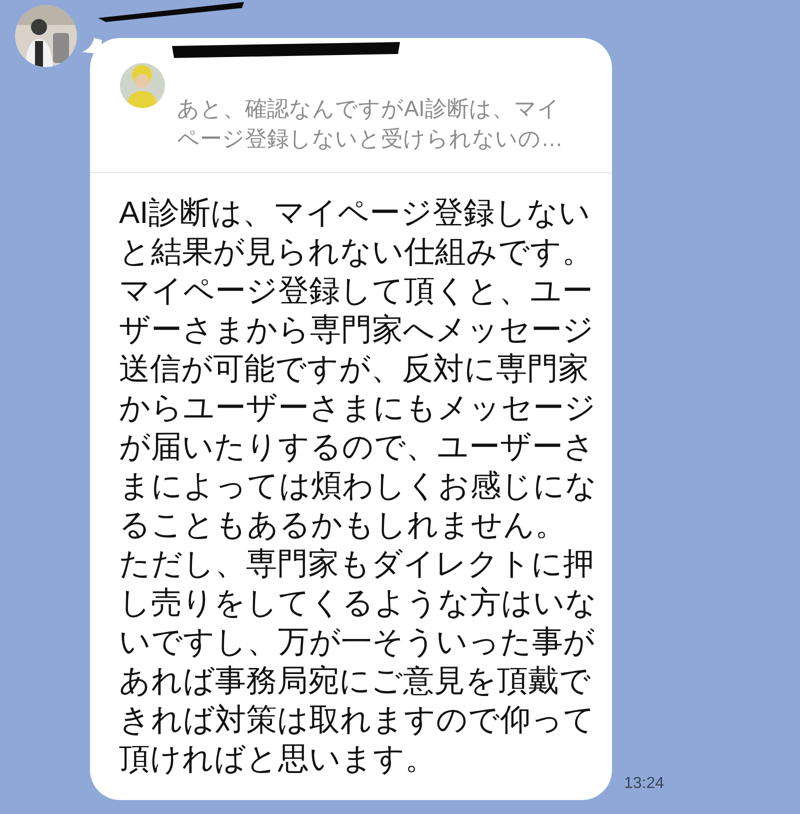 This screenshot has width=800, height=814. Describe the element at coordinates (644, 784) in the screenshot. I see `timestamp: 13:24` at that location.